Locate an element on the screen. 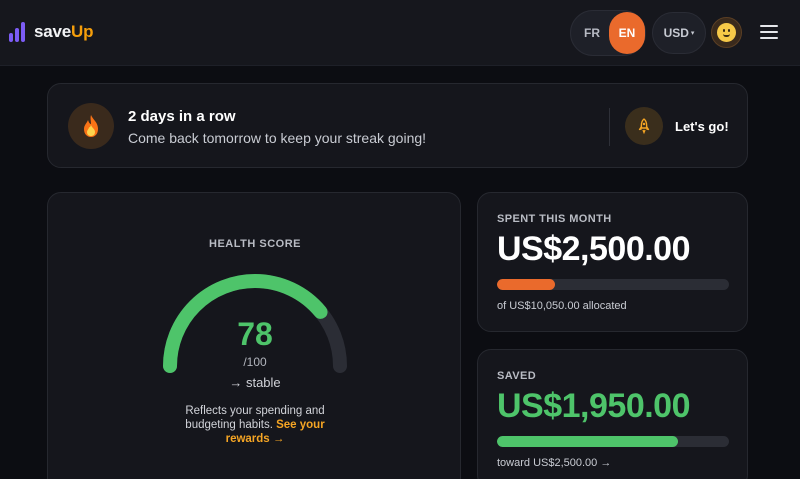 This screenshot has width=800, height=479. spent-progress-fill is located at coordinates (526, 284).